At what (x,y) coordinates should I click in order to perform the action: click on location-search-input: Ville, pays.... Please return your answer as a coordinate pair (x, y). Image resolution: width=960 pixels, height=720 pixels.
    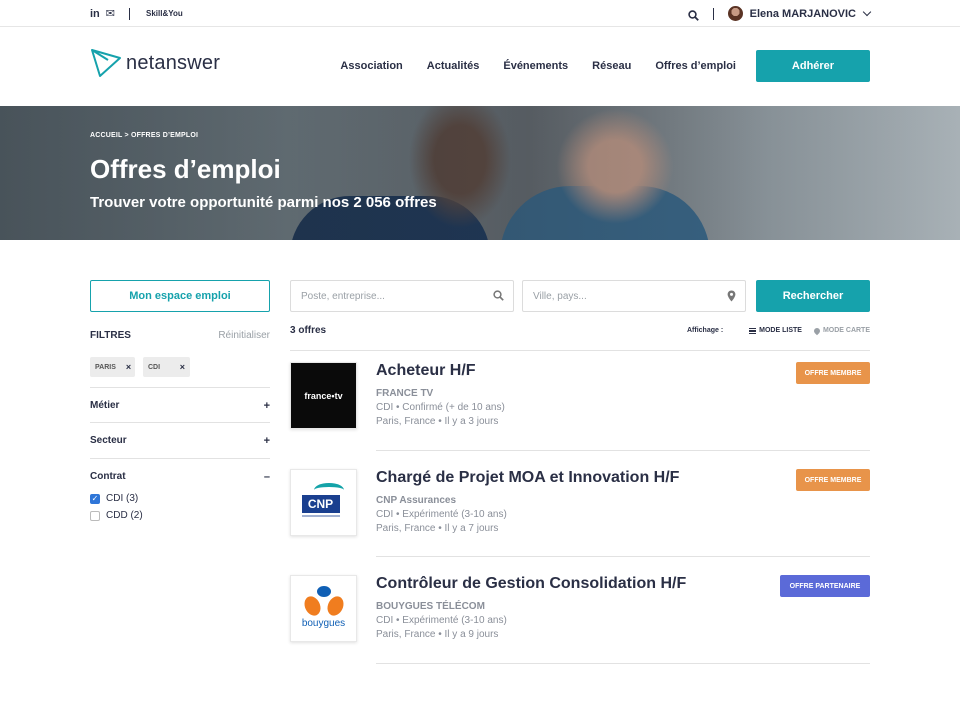
    Looking at the image, I should click on (634, 296).